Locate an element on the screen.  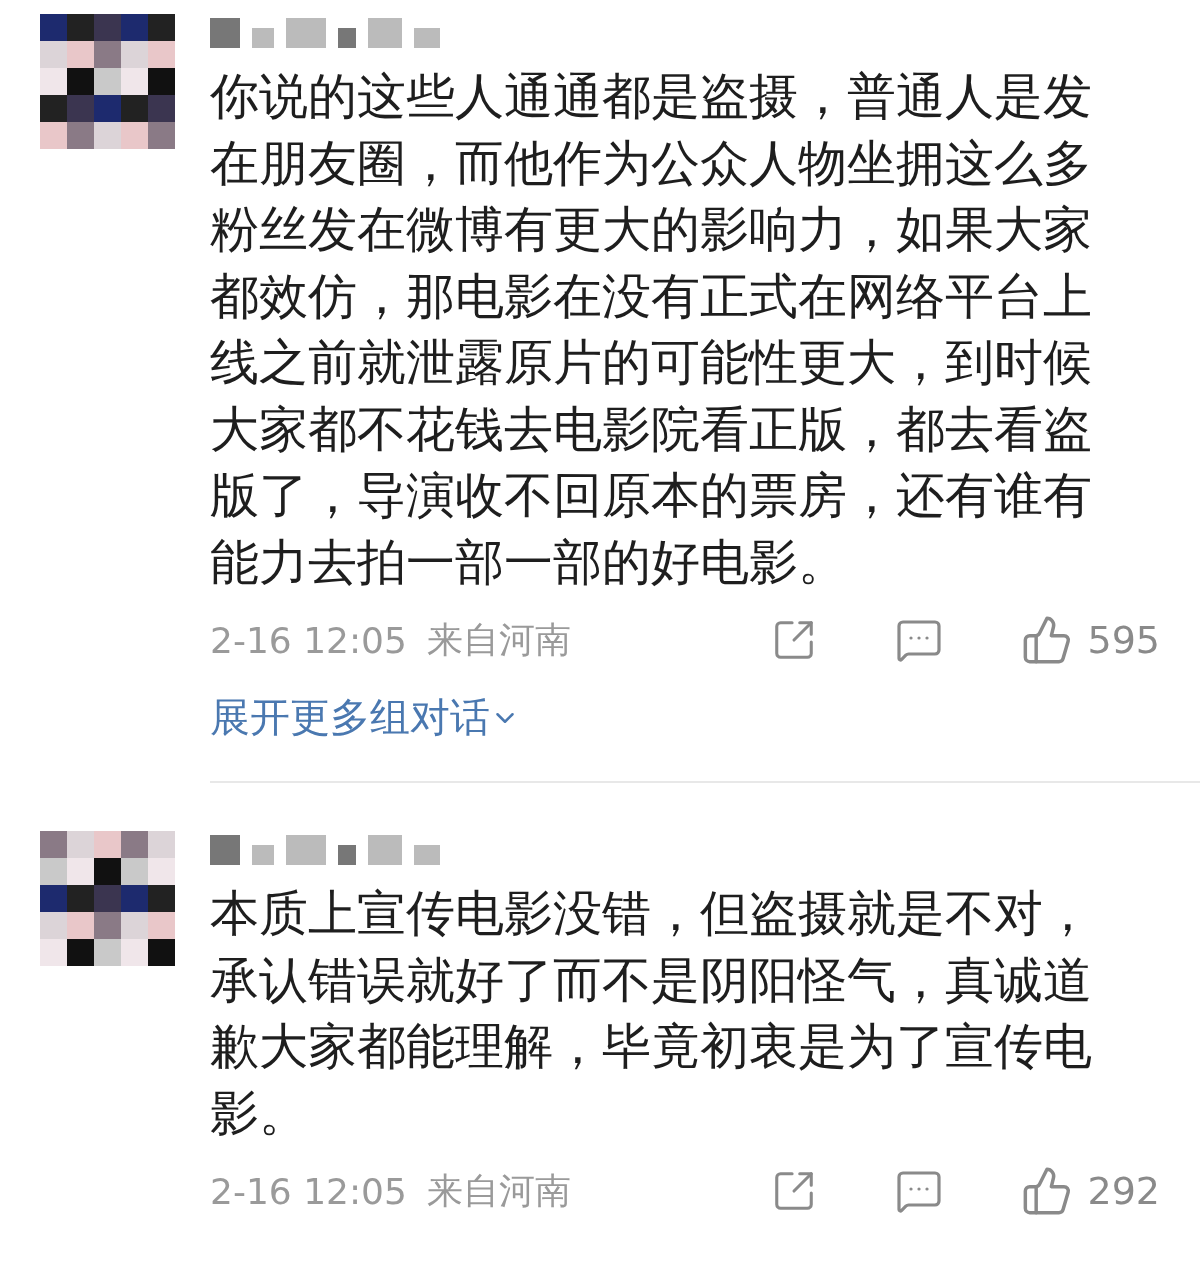
like-button: 595 is located at coordinates (1090, 640).